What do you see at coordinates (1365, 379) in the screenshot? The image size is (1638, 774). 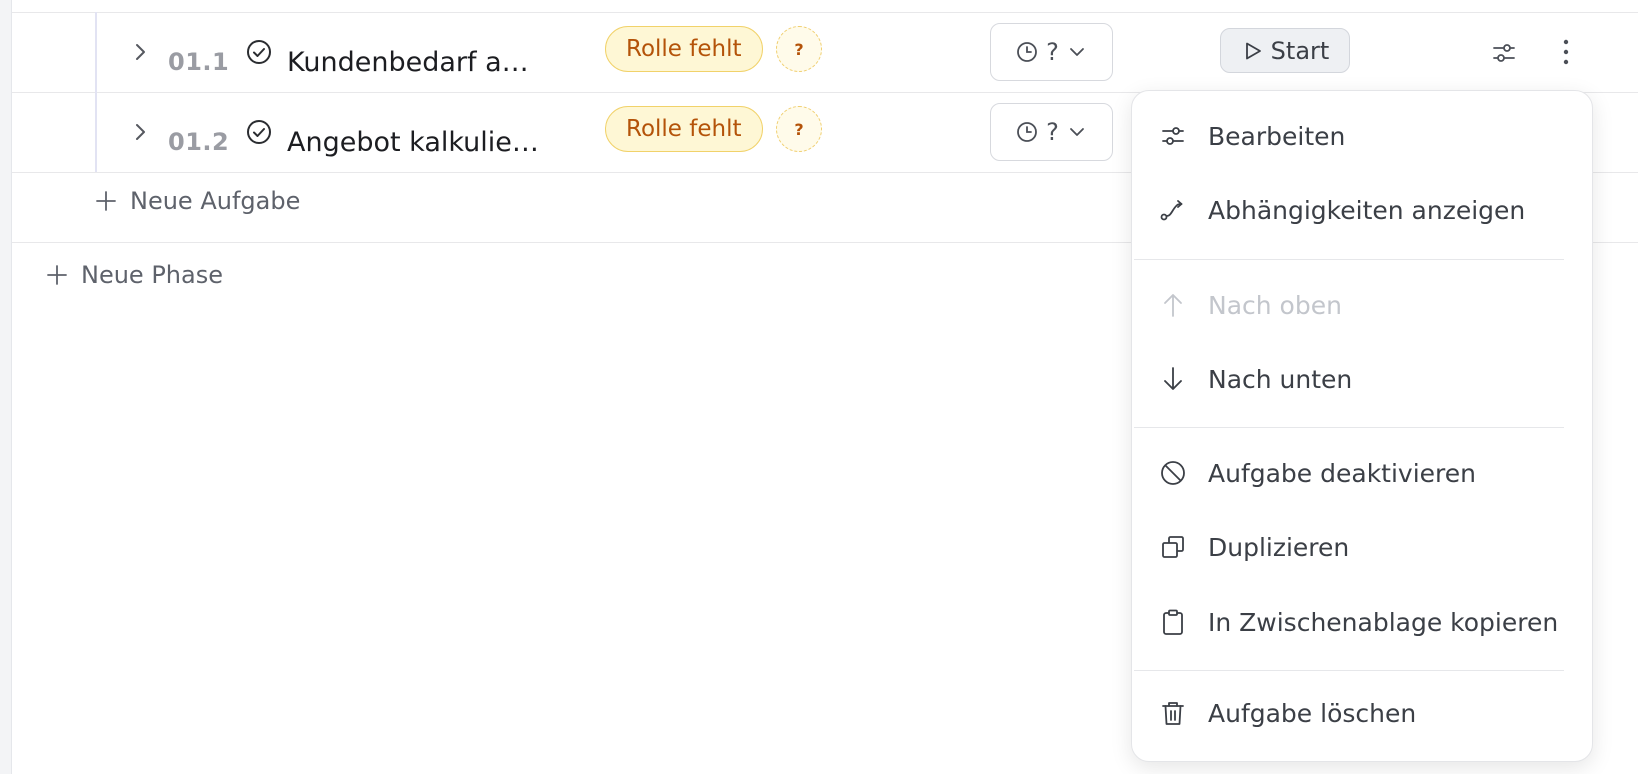 I see `menu-item-nach-unten: Nach unten` at bounding box center [1365, 379].